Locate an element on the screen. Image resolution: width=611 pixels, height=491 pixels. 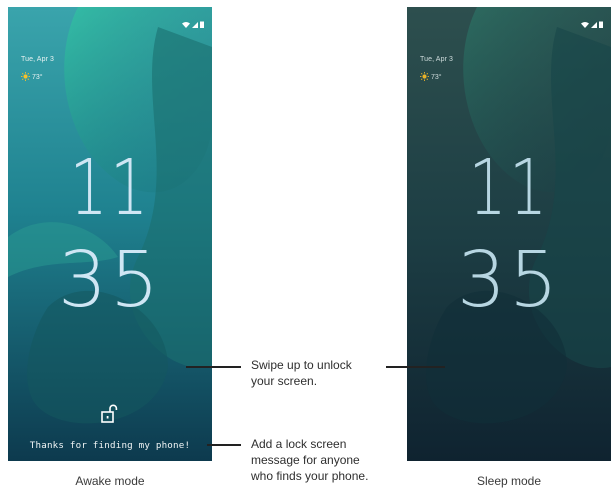
caption-sleep-mode: Sleep mode is located at coordinates (509, 481).